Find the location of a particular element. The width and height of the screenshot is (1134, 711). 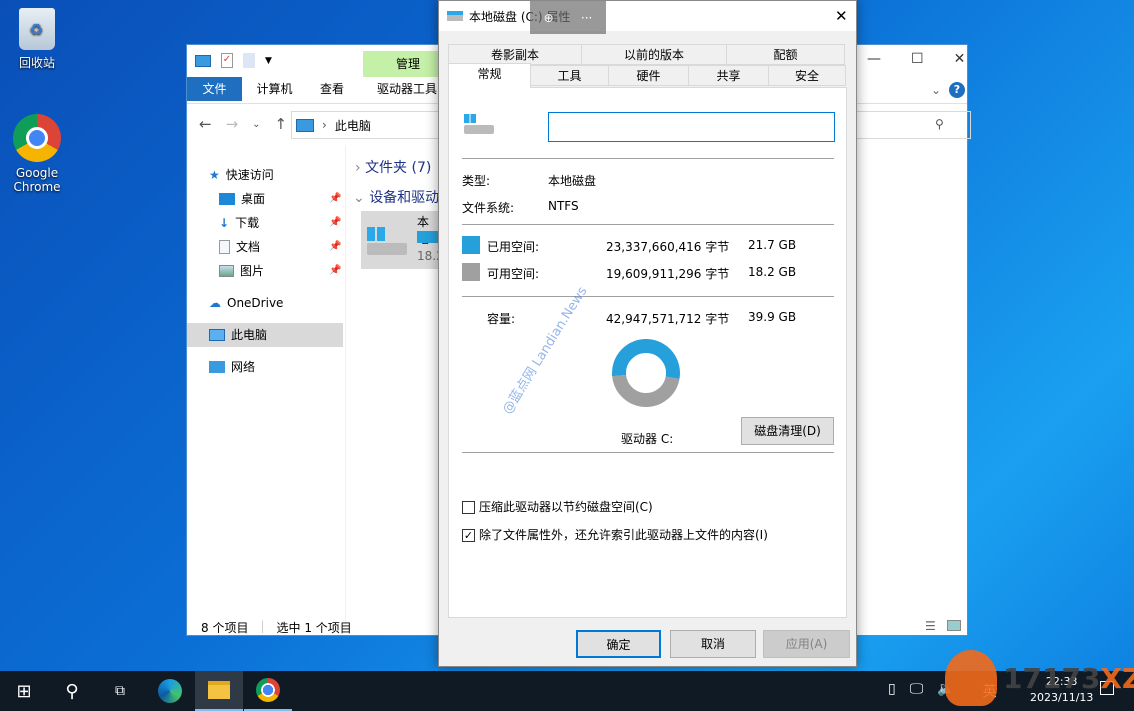

google-chrome-shortcut: Google Chrome is located at coordinates (37, 154).